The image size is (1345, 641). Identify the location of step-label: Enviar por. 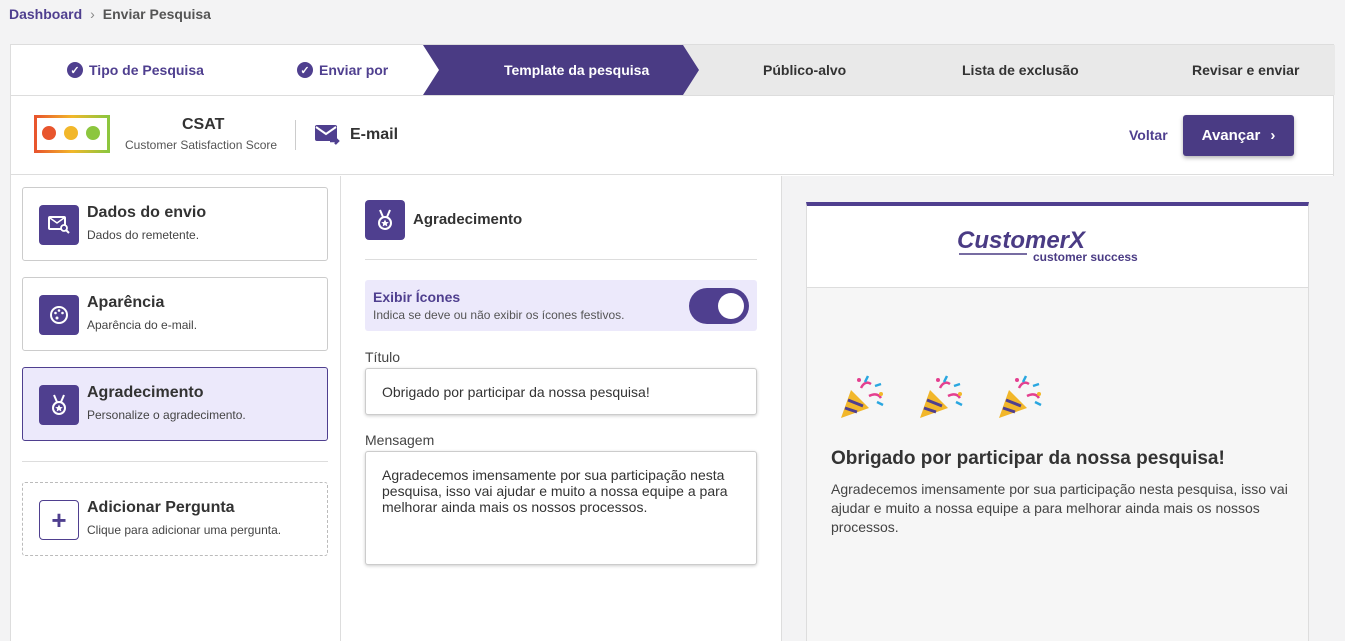
(354, 70).